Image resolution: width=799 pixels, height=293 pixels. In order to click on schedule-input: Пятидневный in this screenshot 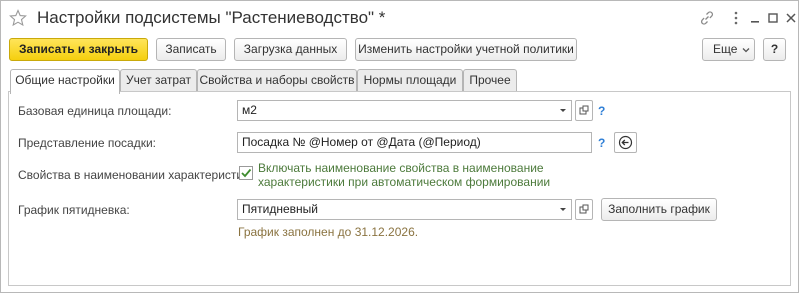, I will do `click(397, 209)`.